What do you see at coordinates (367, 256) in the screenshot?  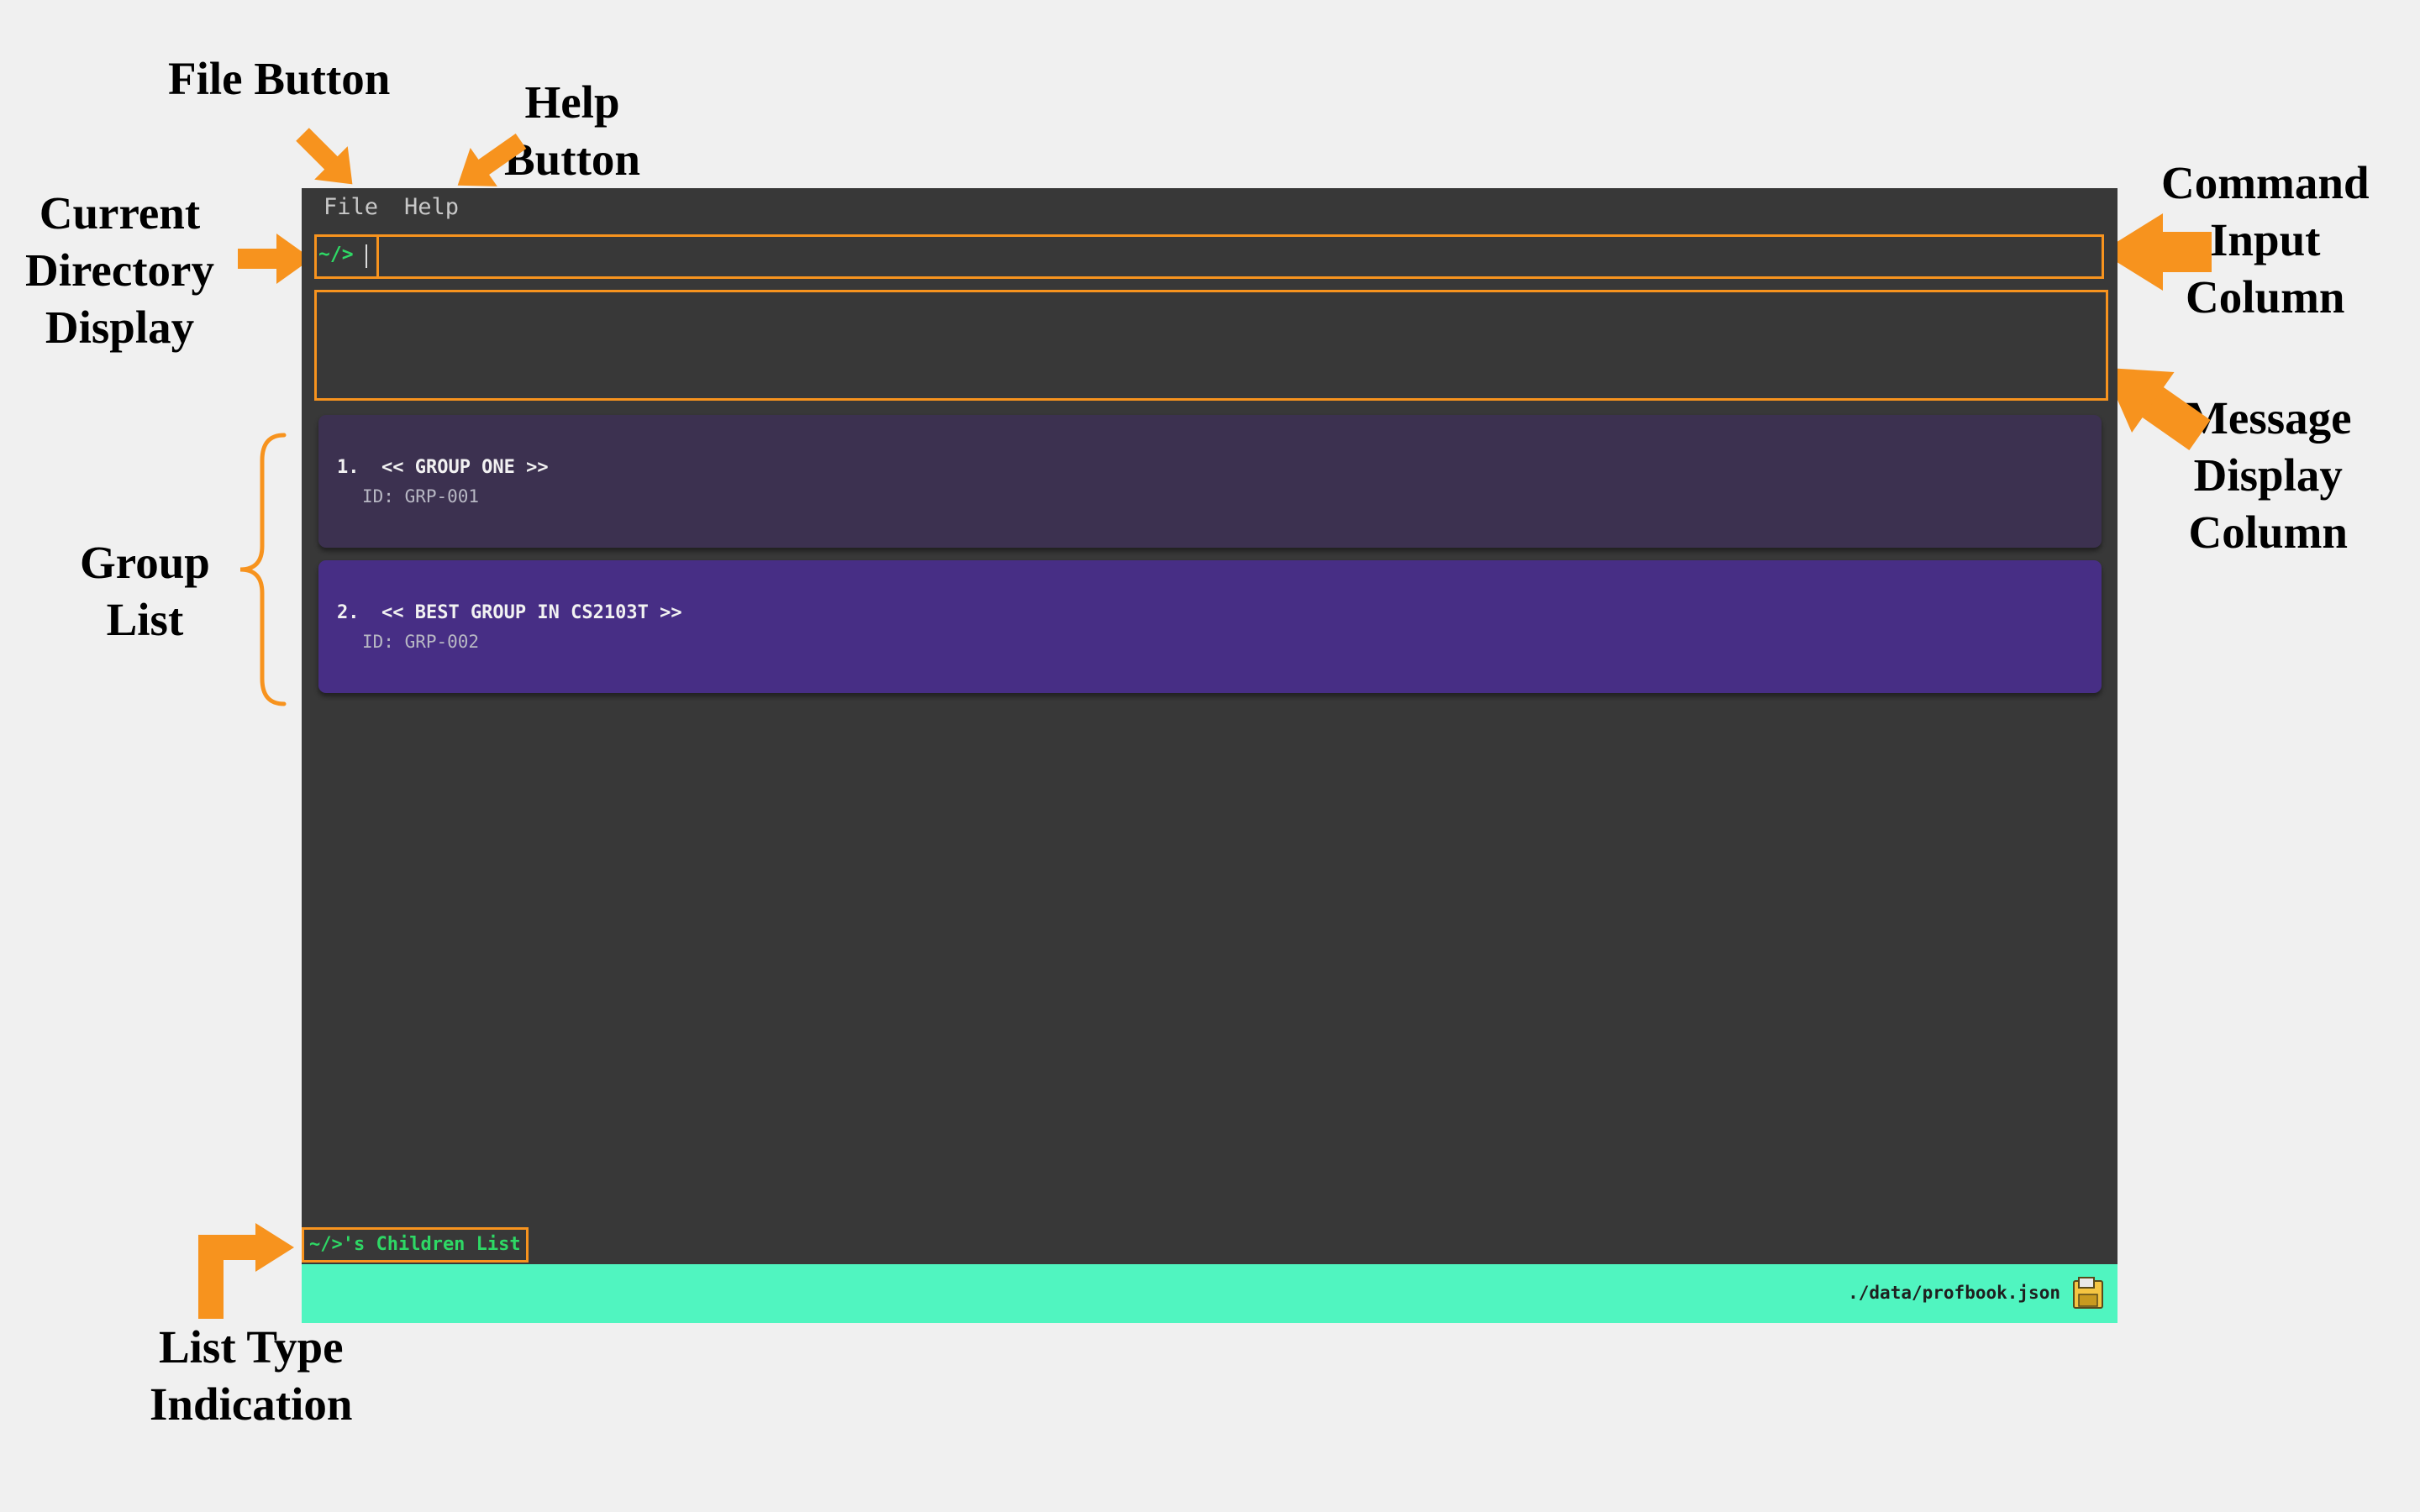 I see `text-caret` at bounding box center [367, 256].